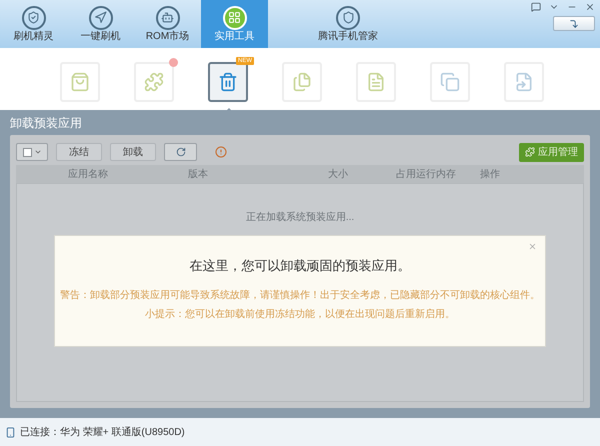 The width and height of the screenshot is (600, 446). I want to click on select-all-checkbox, so click(32, 152).